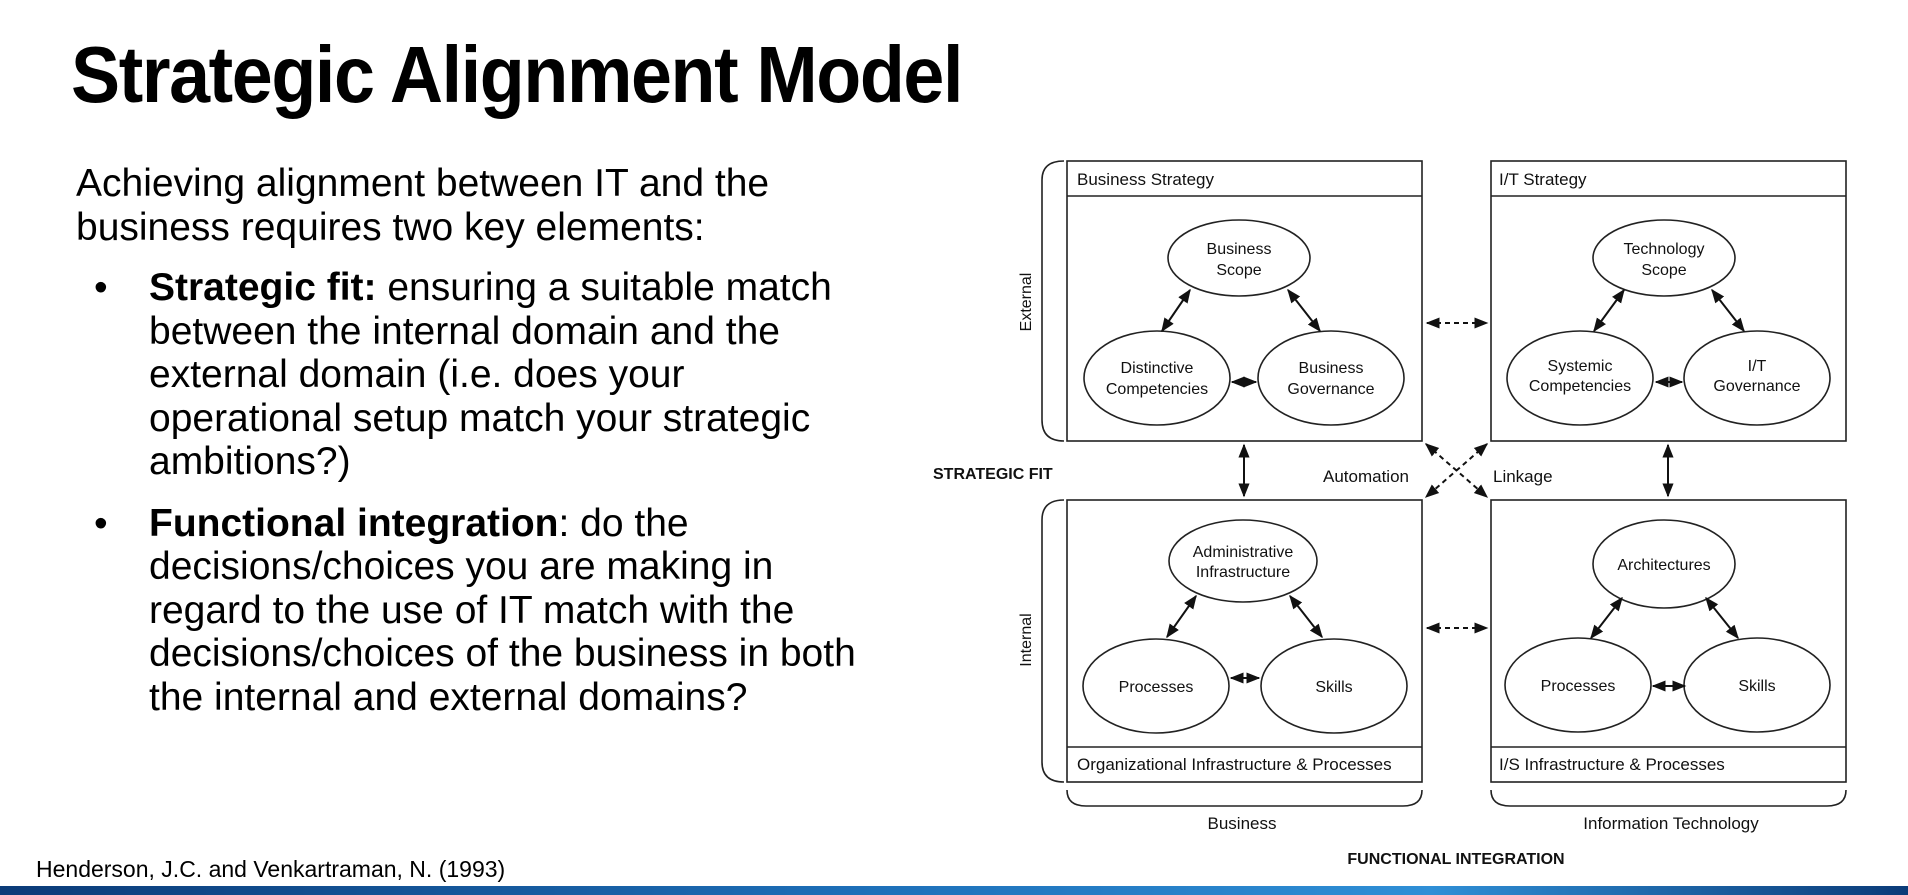  I want to click on quadrant-label: I/S Infrastructure & Processes, so click(1612, 764).